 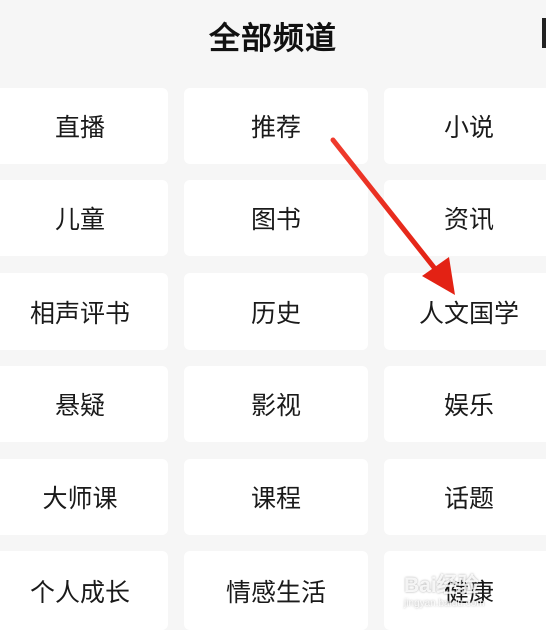 I want to click on channel-chip-renwen-guoxue: 人文国学, so click(x=465, y=311).